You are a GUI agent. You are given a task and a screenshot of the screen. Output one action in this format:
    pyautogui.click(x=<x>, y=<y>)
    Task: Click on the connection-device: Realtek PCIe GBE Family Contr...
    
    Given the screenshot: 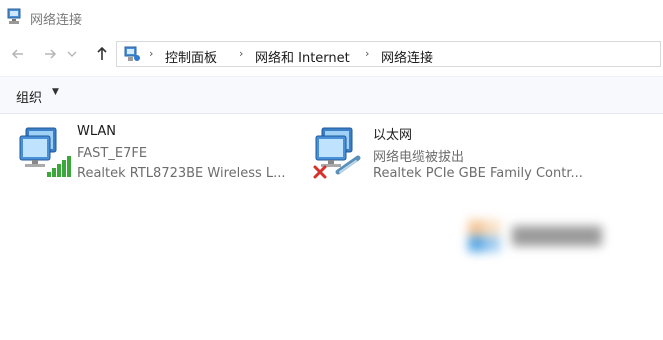 What is the action you would take?
    pyautogui.click(x=478, y=173)
    